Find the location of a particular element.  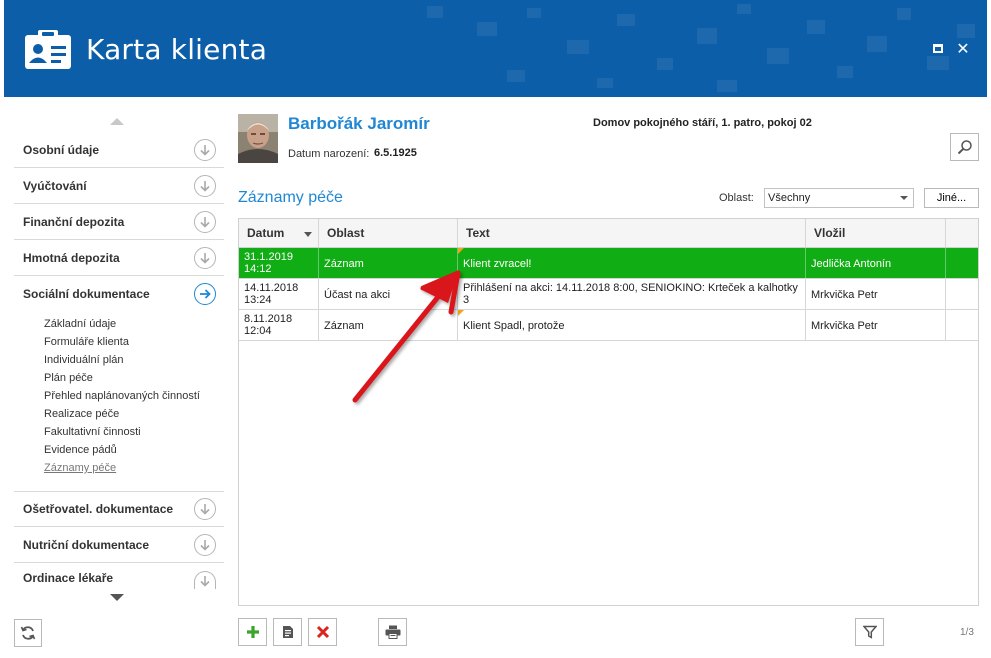

search-button is located at coordinates (964, 147).